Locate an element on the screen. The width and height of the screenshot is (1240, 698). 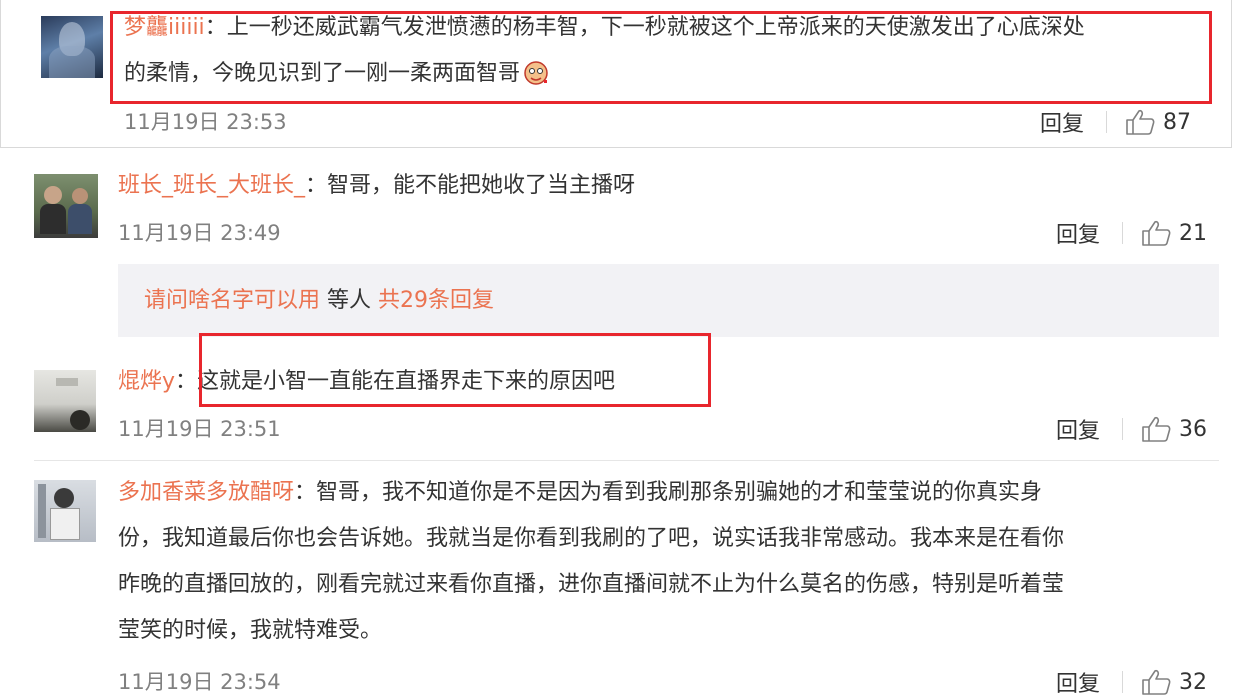
like-button: 32 is located at coordinates (1174, 682).